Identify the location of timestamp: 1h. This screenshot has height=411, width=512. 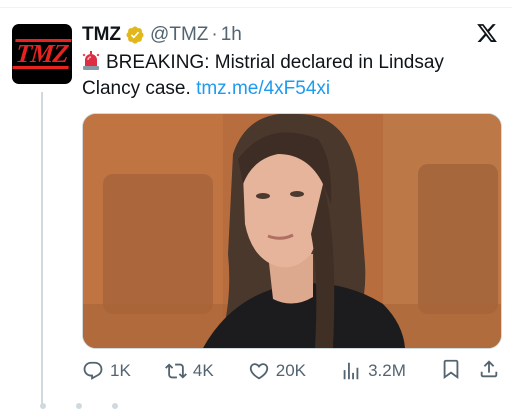
(231, 35).